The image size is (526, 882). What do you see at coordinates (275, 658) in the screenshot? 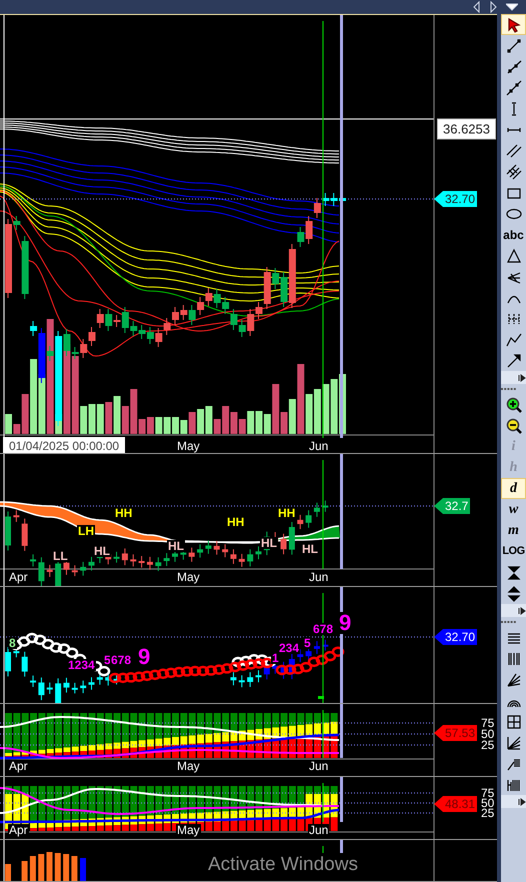
I see `pattern-label: 1` at bounding box center [275, 658].